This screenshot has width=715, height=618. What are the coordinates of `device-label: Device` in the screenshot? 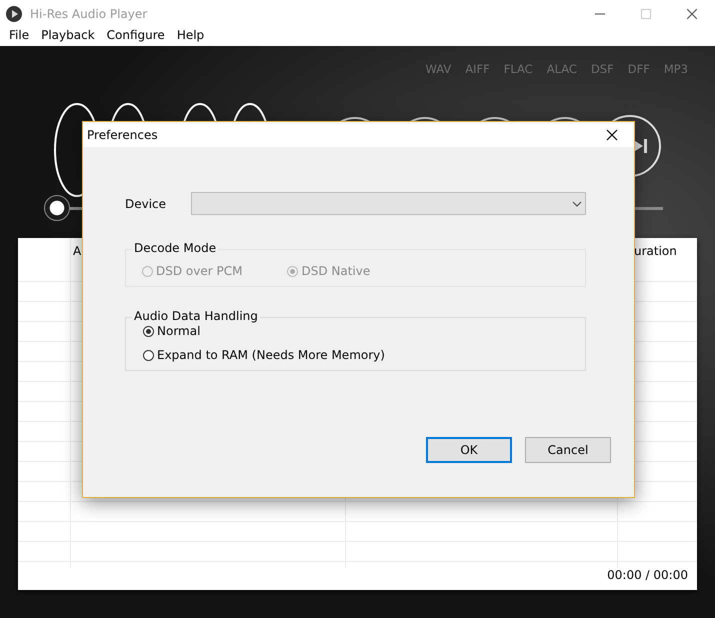 It's located at (146, 203).